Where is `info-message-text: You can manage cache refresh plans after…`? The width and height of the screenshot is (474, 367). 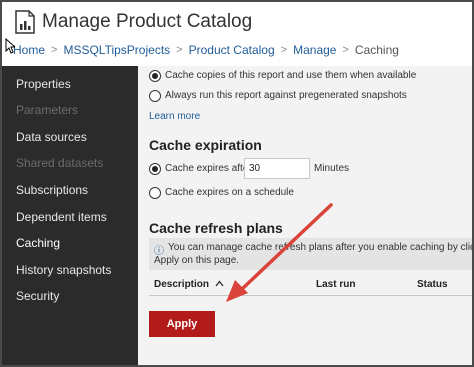
info-message-text: You can manage cache refresh plans after… is located at coordinates (313, 254).